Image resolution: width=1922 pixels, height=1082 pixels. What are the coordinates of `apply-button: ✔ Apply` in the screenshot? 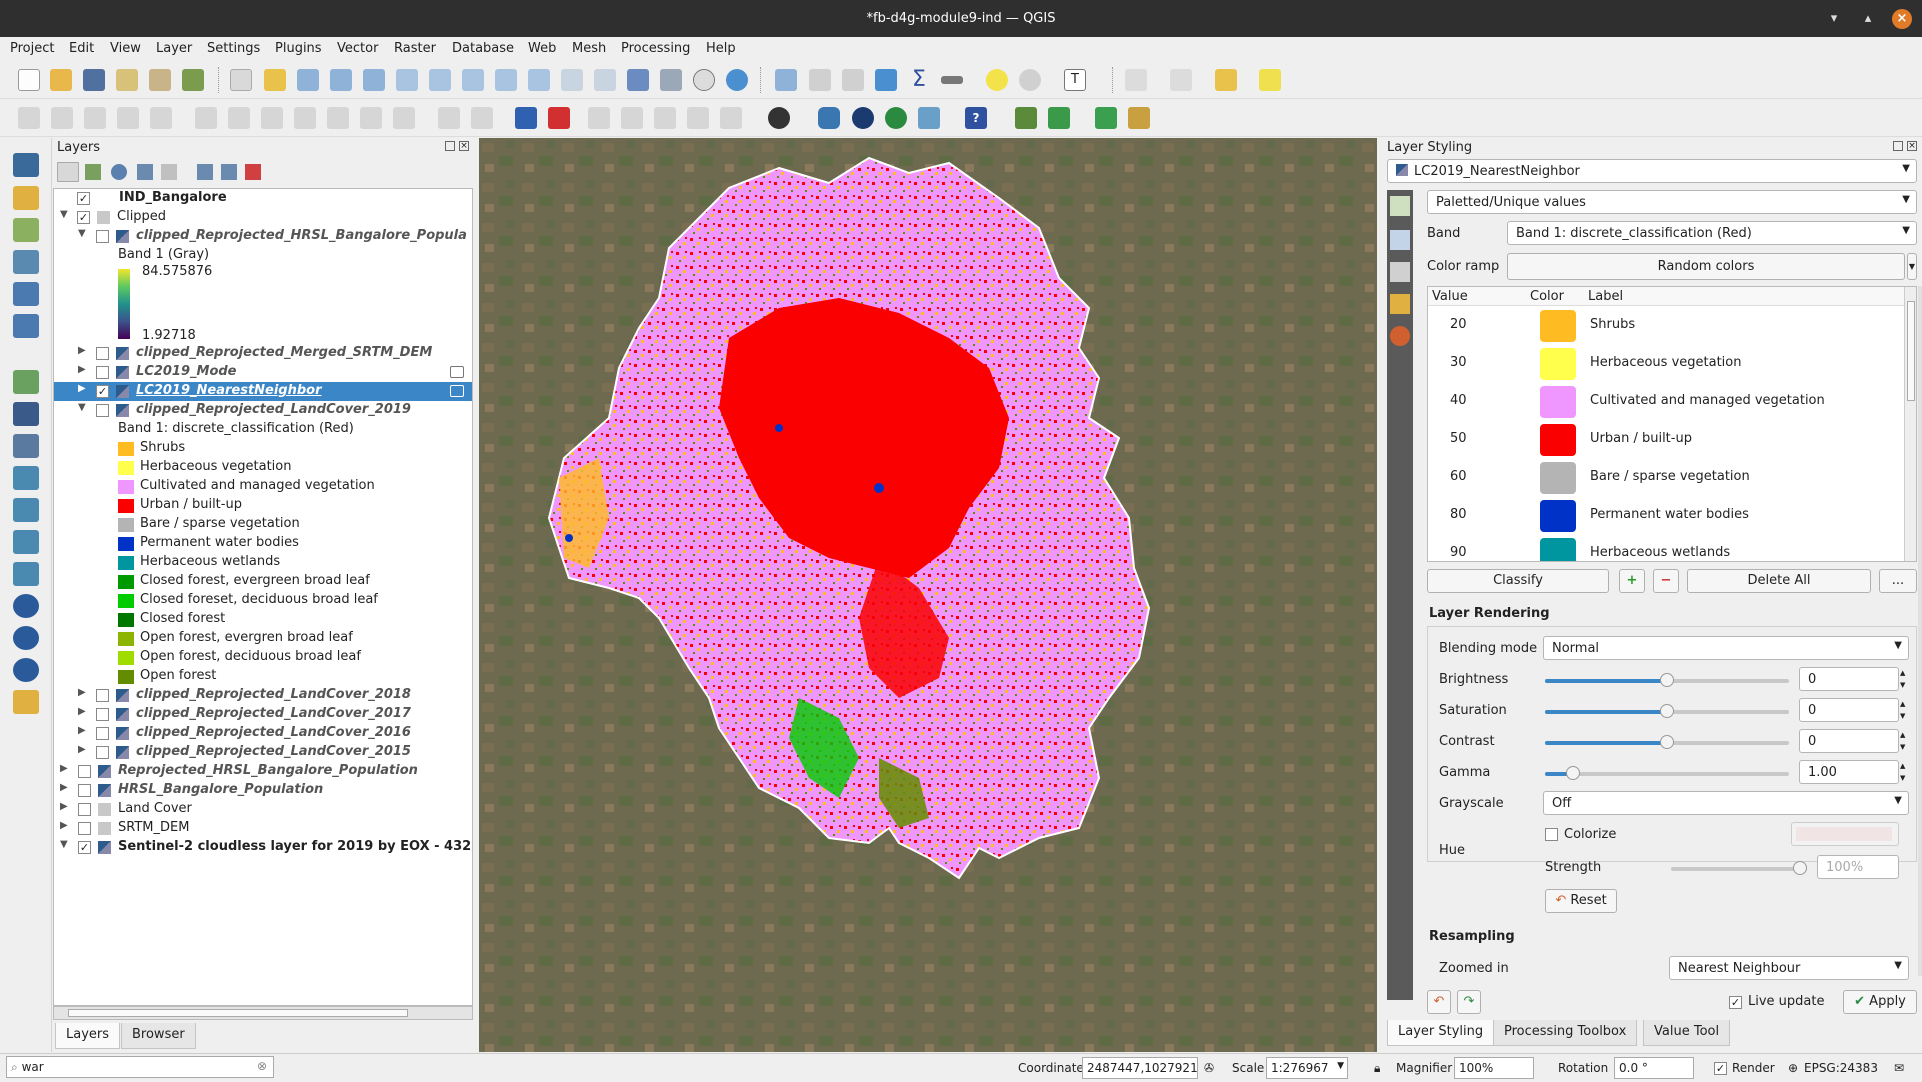 It's located at (1880, 1002).